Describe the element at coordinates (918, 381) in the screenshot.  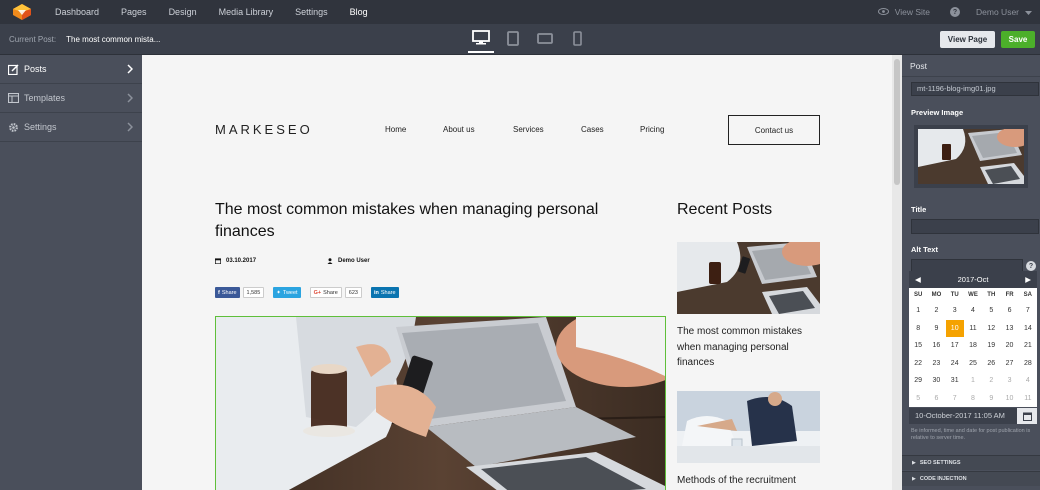
I see `calendar-day: 29` at that location.